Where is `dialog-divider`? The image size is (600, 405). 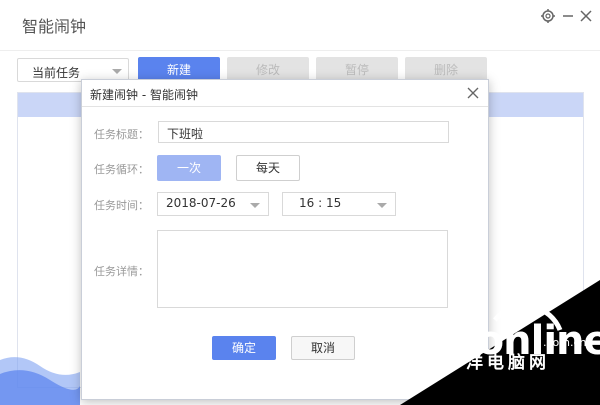
dialog-divider is located at coordinates (285, 106).